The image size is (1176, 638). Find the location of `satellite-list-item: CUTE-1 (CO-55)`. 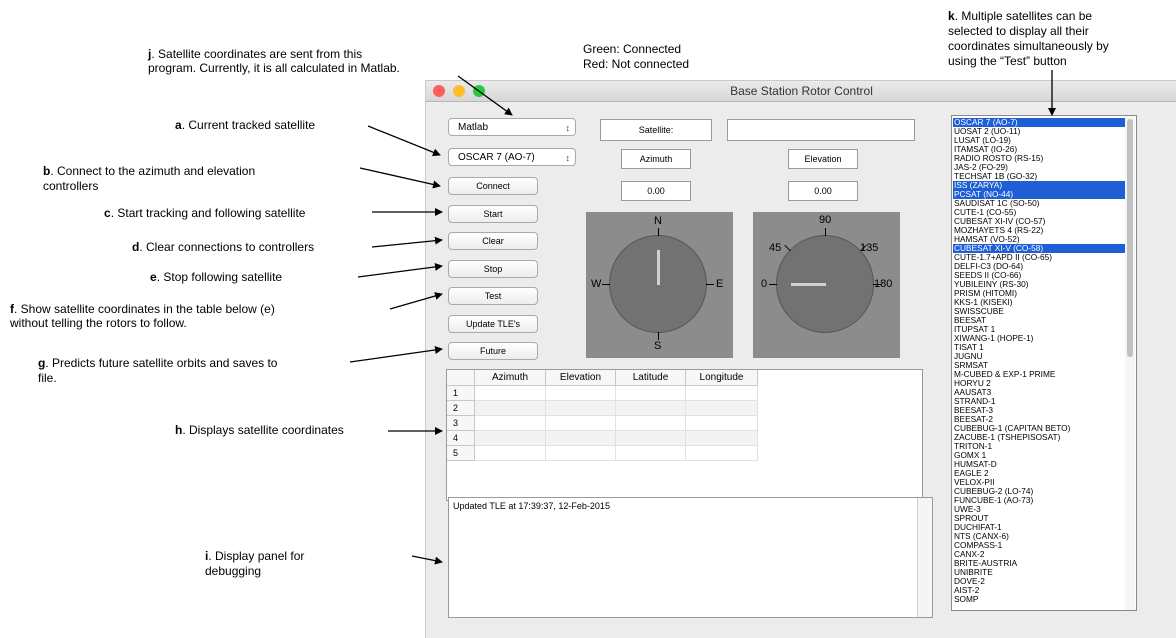

satellite-list-item: CUTE-1 (CO-55) is located at coordinates (1039, 212).